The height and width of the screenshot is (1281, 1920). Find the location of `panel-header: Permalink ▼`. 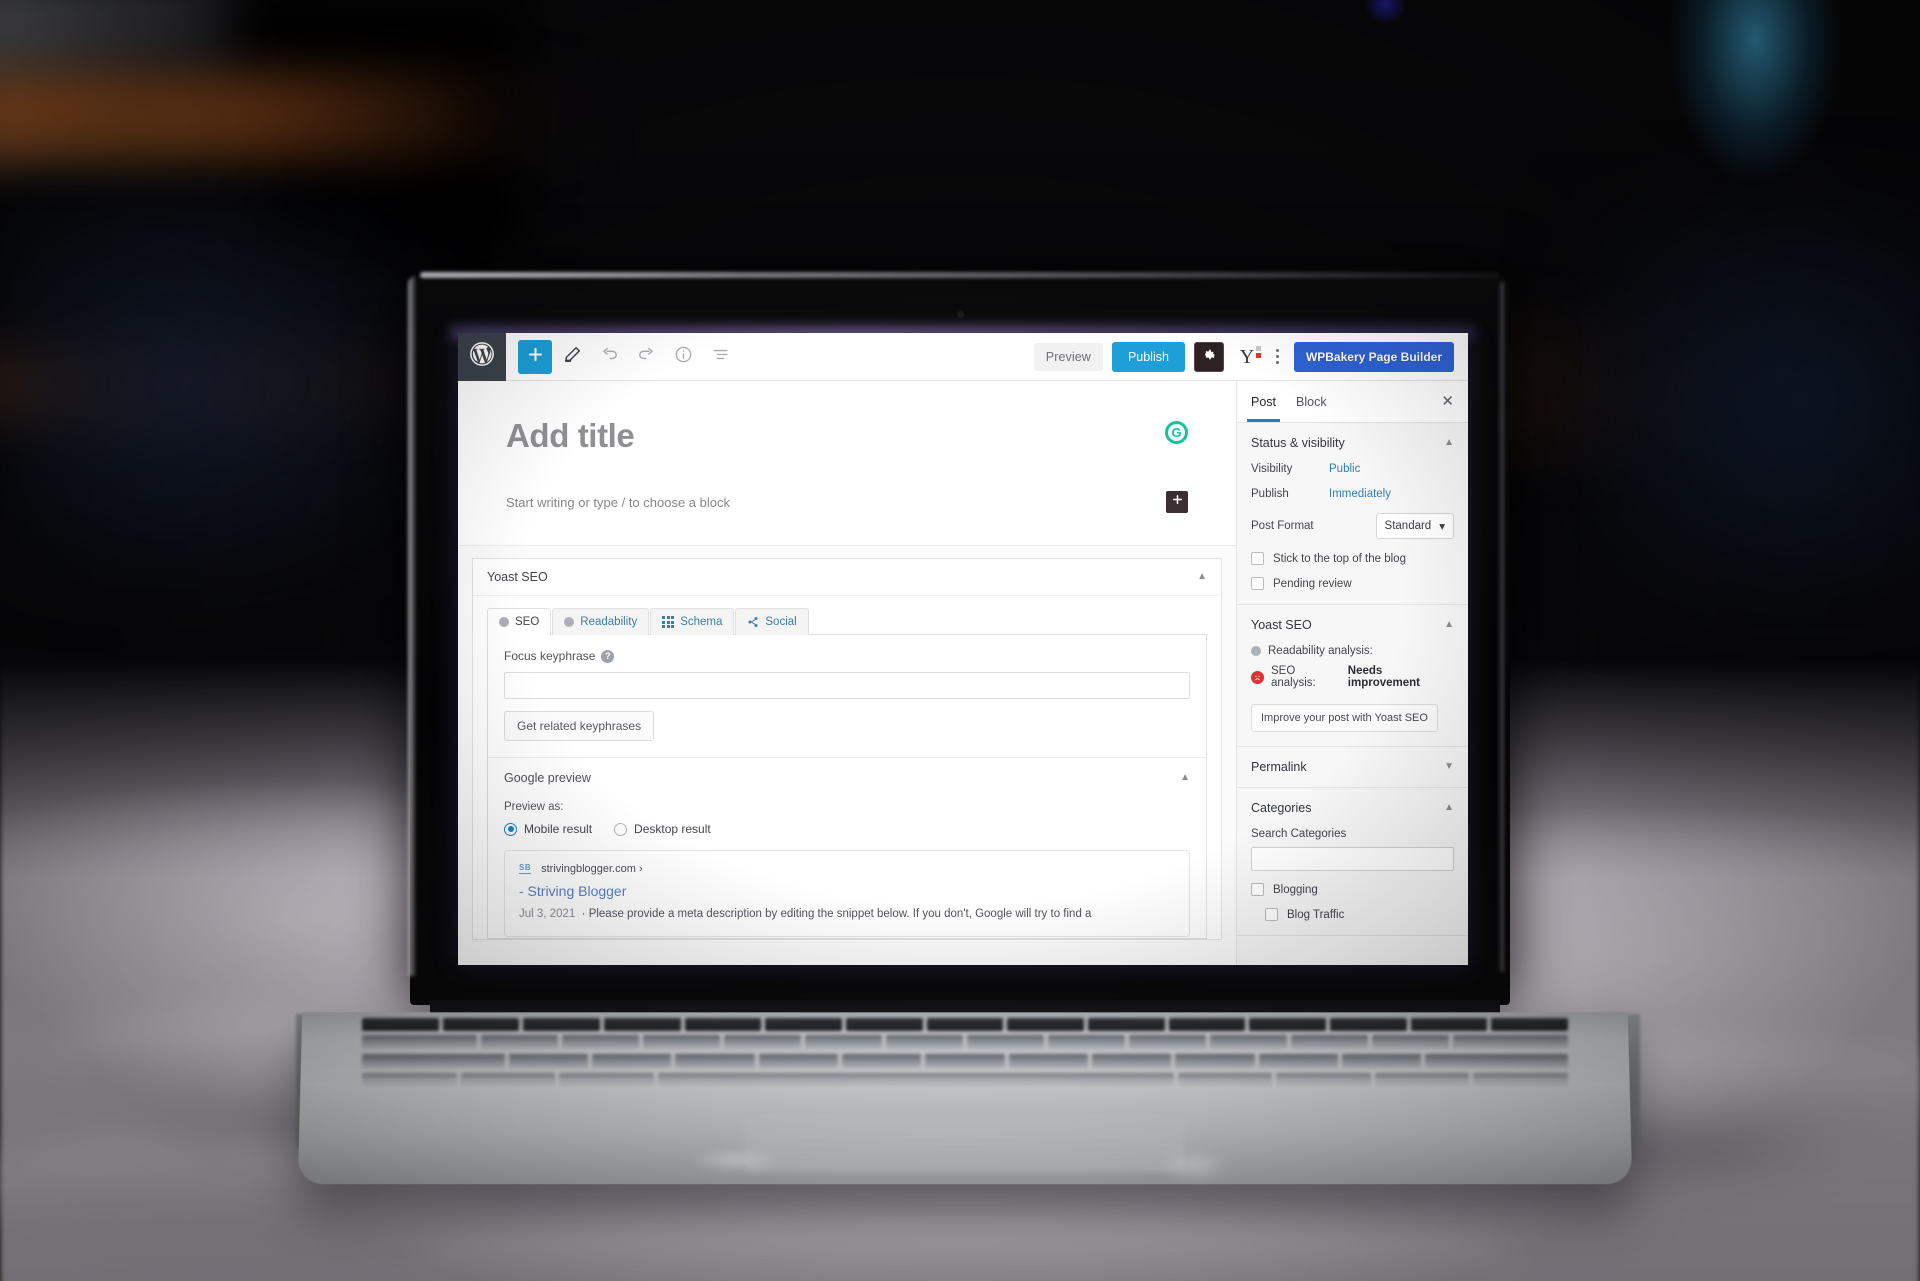

panel-header: Permalink ▼ is located at coordinates (1352, 767).